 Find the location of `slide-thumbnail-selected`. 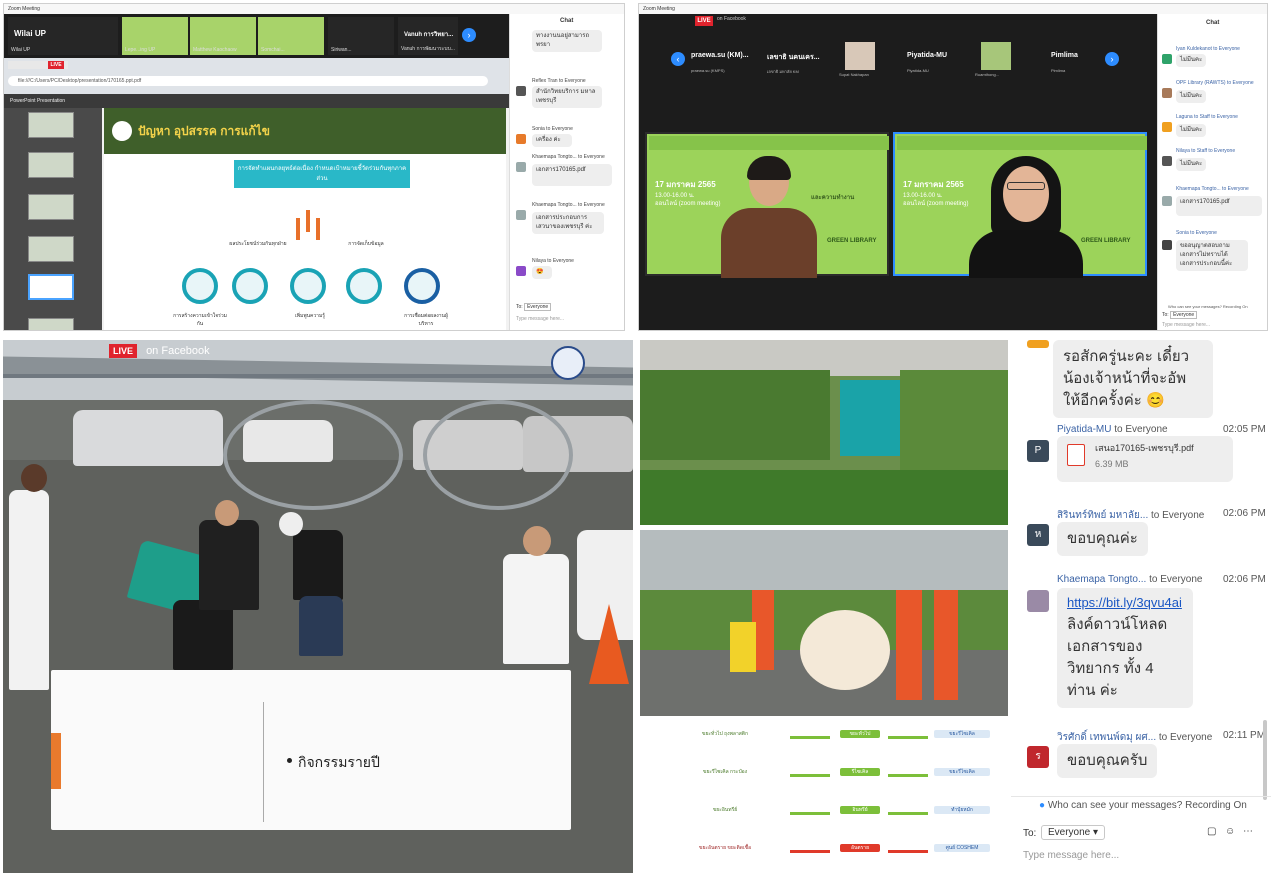

slide-thumbnail-selected is located at coordinates (51, 287).